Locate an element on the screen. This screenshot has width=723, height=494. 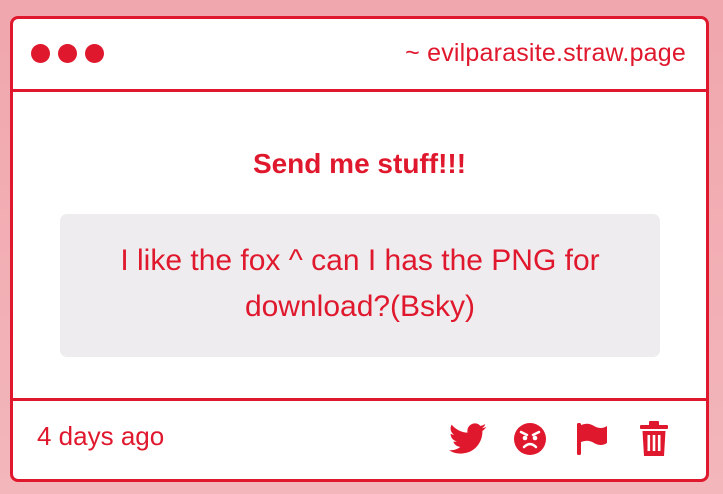
timestamp: 4 days ago is located at coordinates (101, 436).